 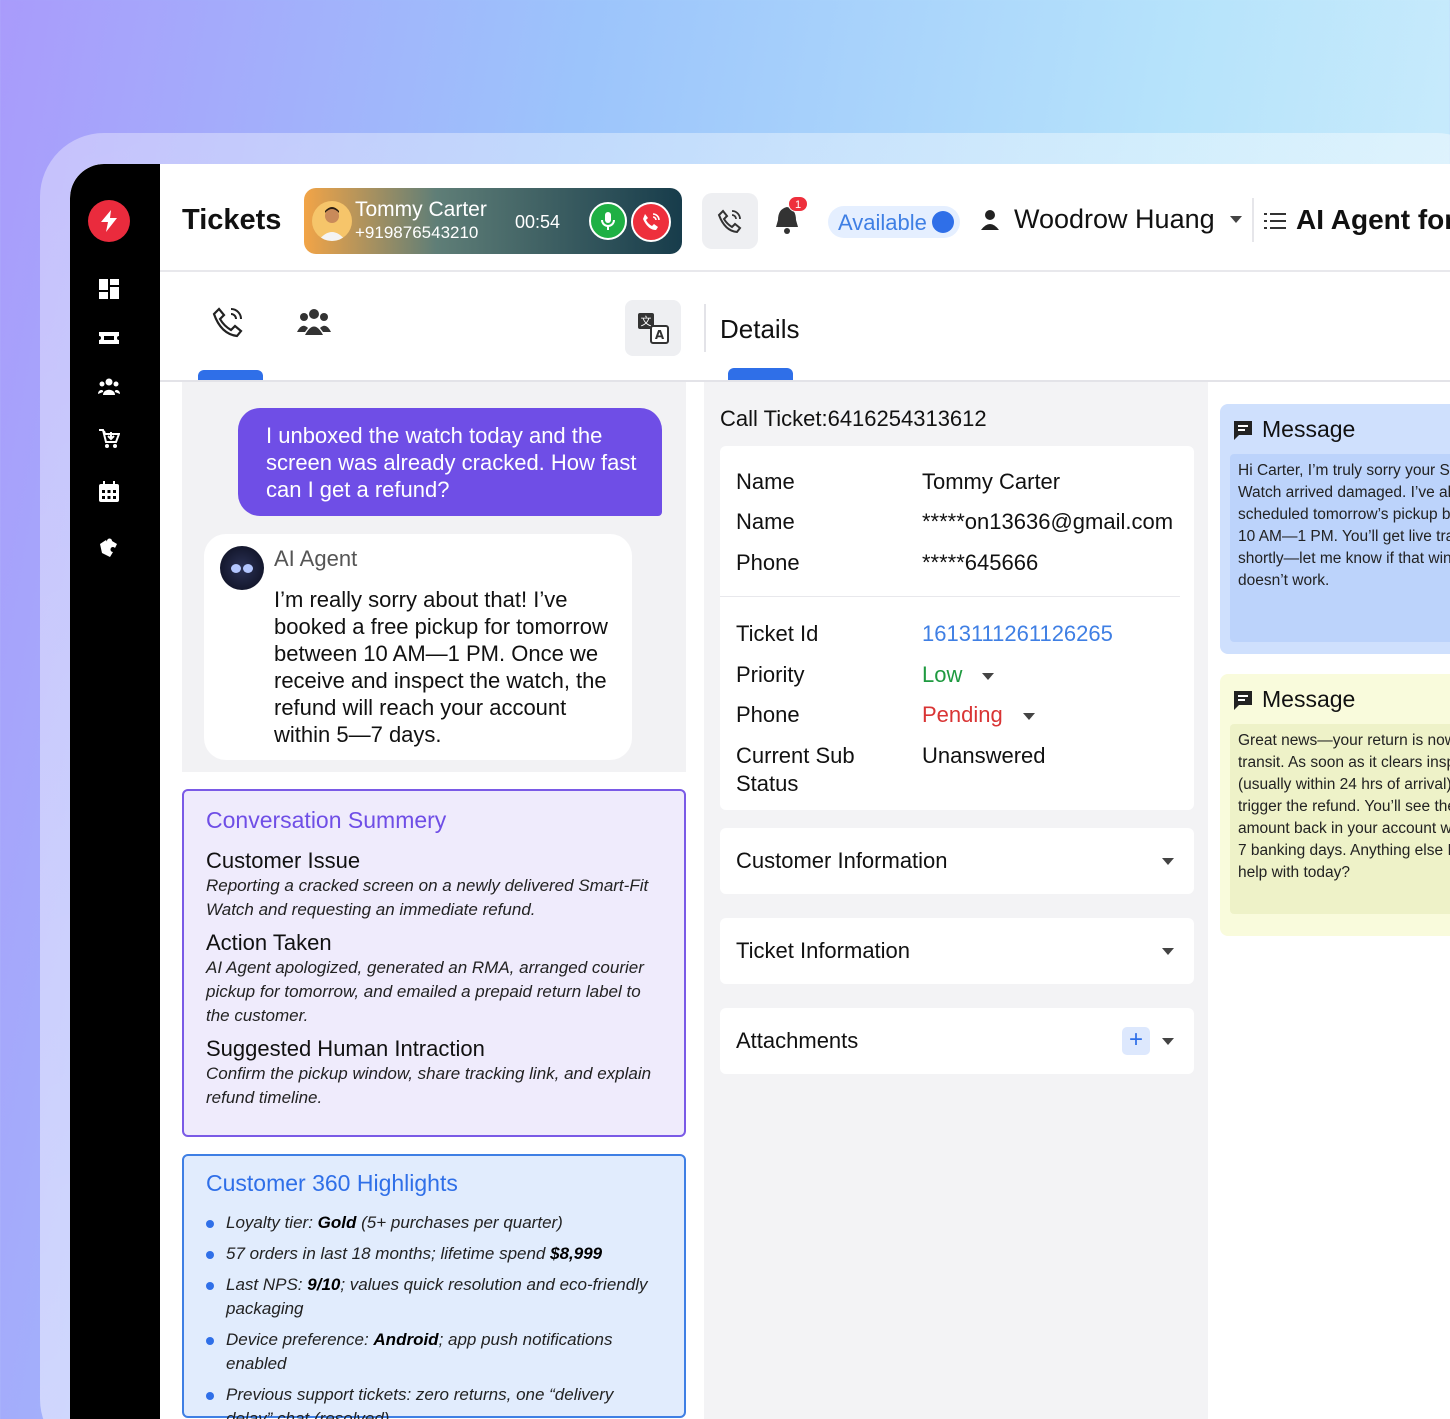 I want to click on svg-text: A, so click(x=660, y=335).